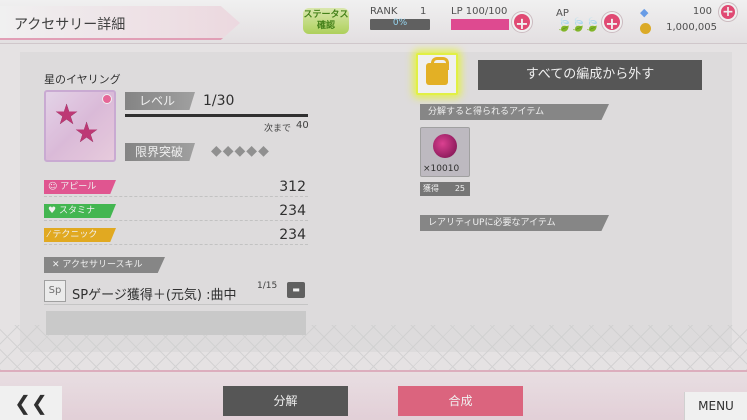  I want to click on stat-label-technique: ⁄ テクニック, so click(80, 235).